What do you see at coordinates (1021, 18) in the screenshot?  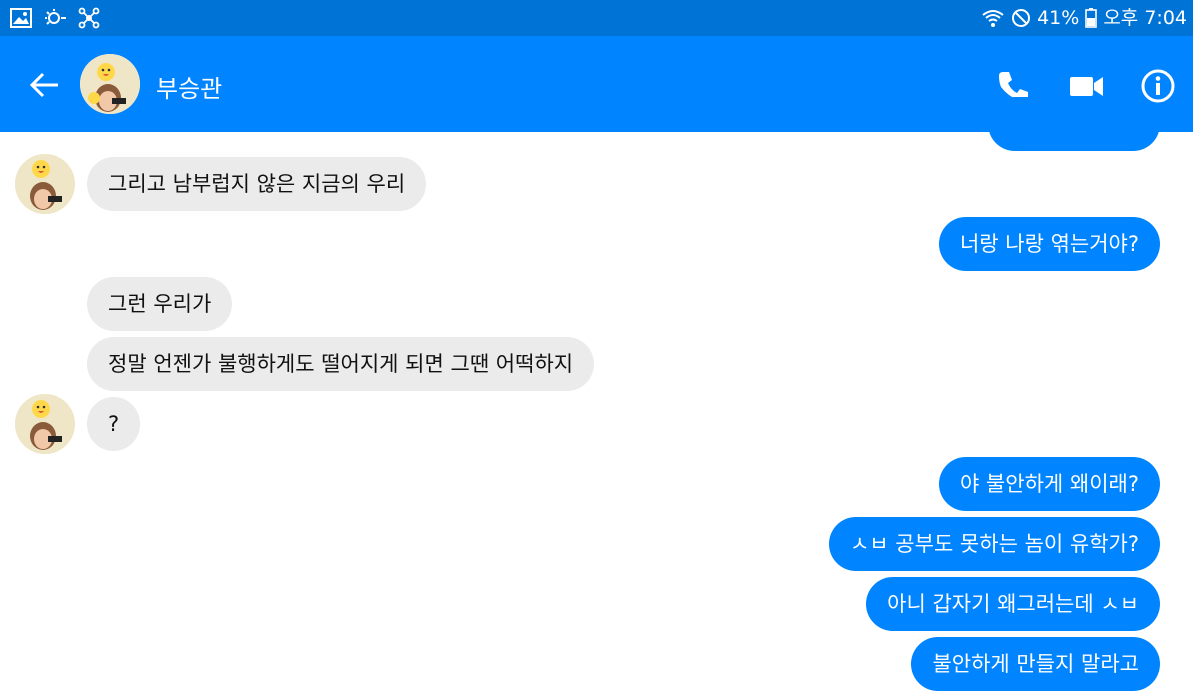 I see `do-not-disturb-icon` at bounding box center [1021, 18].